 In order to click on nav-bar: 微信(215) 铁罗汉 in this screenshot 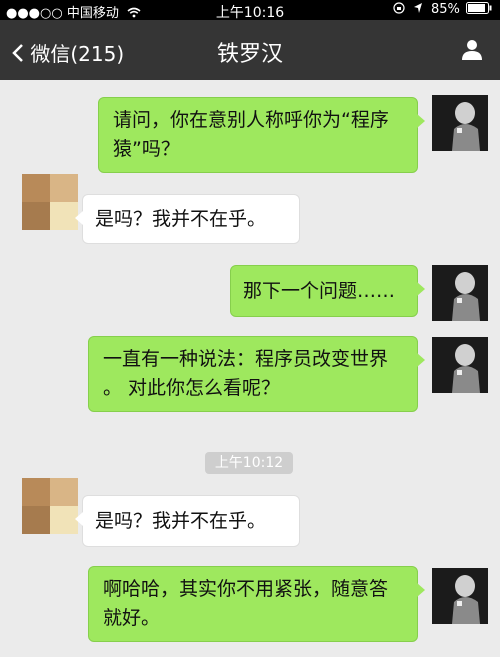, I will do `click(250, 50)`.